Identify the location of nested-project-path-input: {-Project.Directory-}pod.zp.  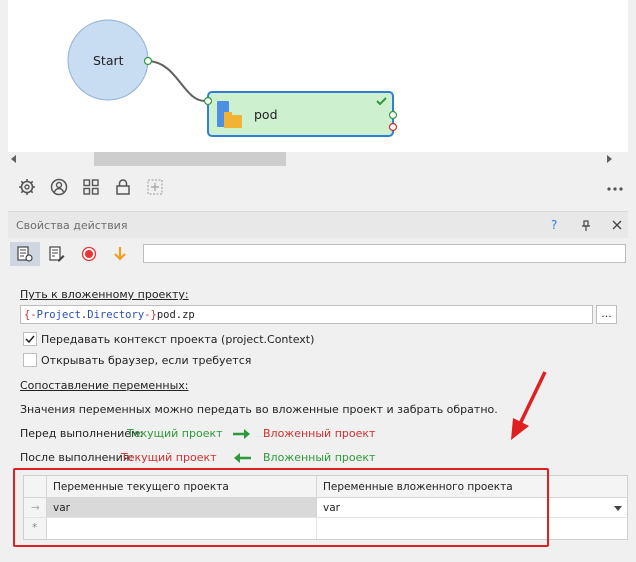
(306, 314).